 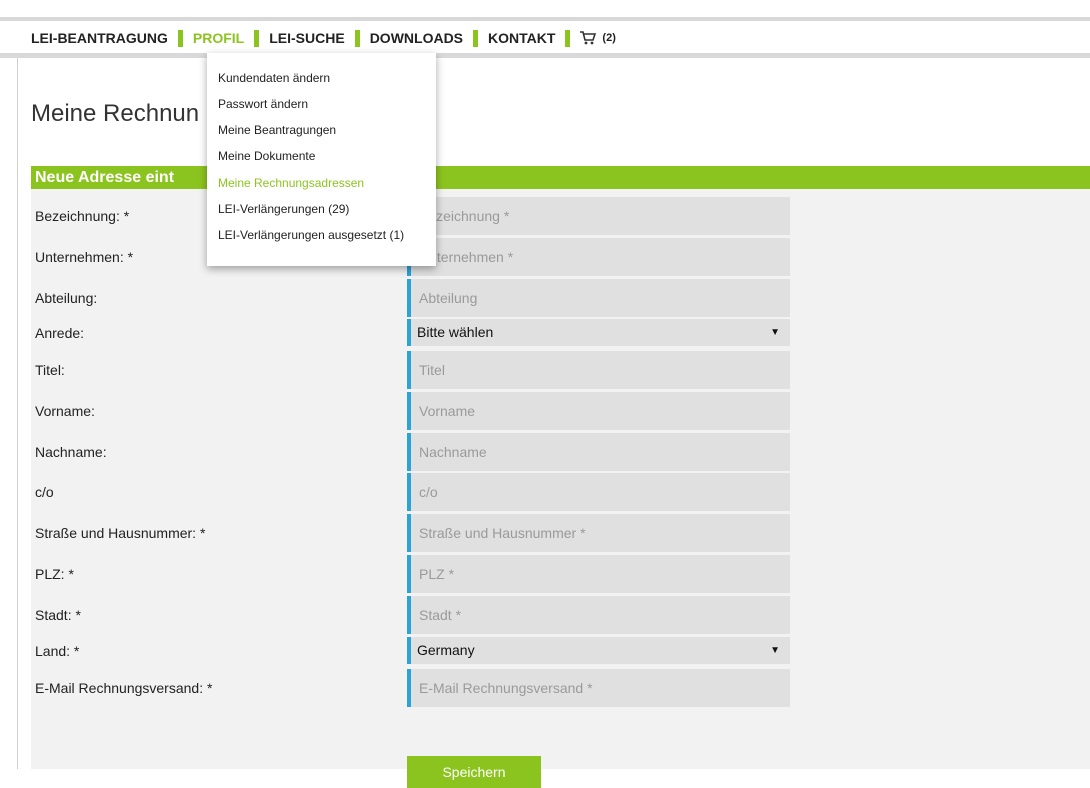 I want to click on stadt-input, so click(x=598, y=615).